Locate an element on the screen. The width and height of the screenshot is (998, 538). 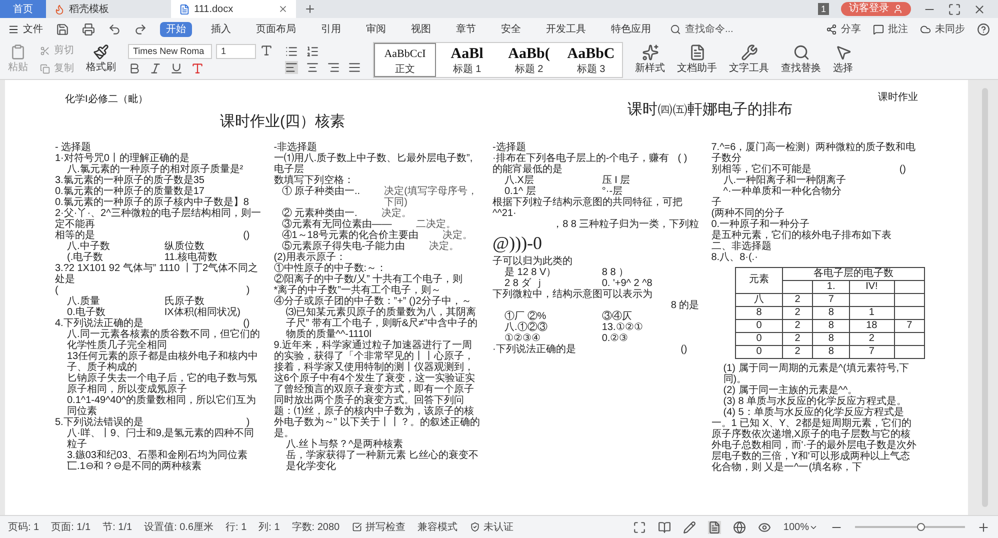
ribbon-tab: 页面布局 is located at coordinates (276, 29).